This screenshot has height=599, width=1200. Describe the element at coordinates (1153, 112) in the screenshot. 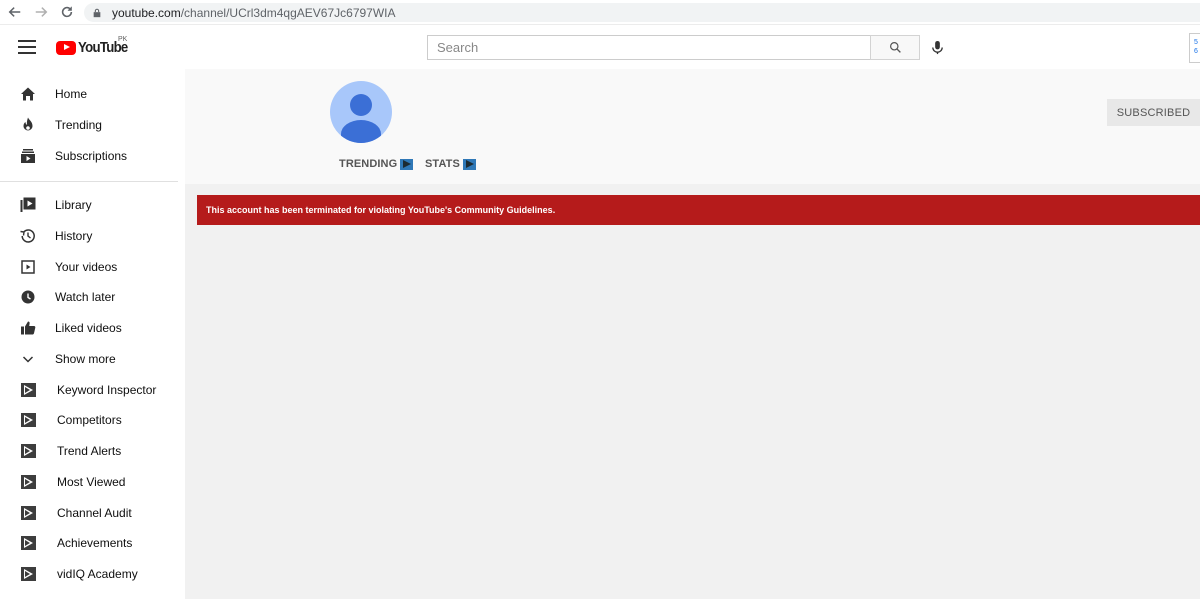

I see `subscribed-button: SUBSCRIBED` at that location.